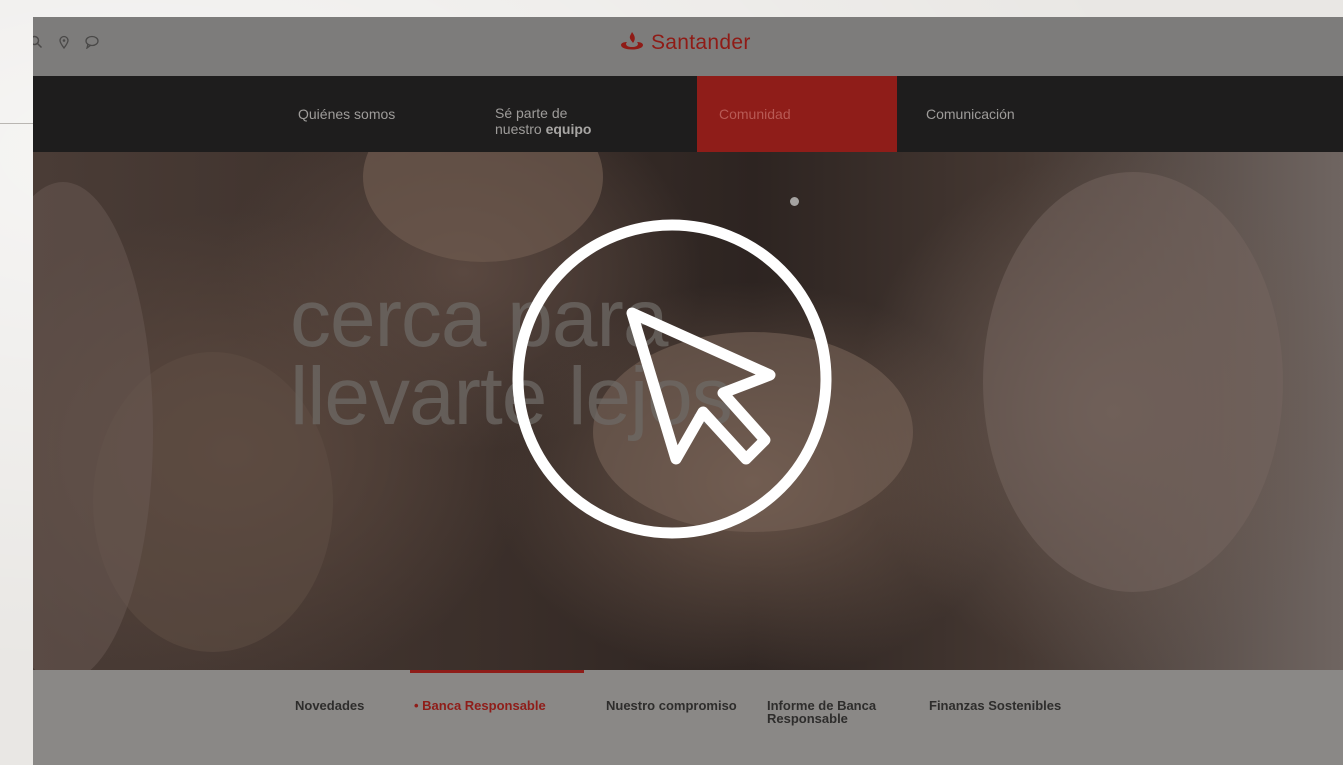  I want to click on subnav-item-label: Nuestro compromiso, so click(671, 705).